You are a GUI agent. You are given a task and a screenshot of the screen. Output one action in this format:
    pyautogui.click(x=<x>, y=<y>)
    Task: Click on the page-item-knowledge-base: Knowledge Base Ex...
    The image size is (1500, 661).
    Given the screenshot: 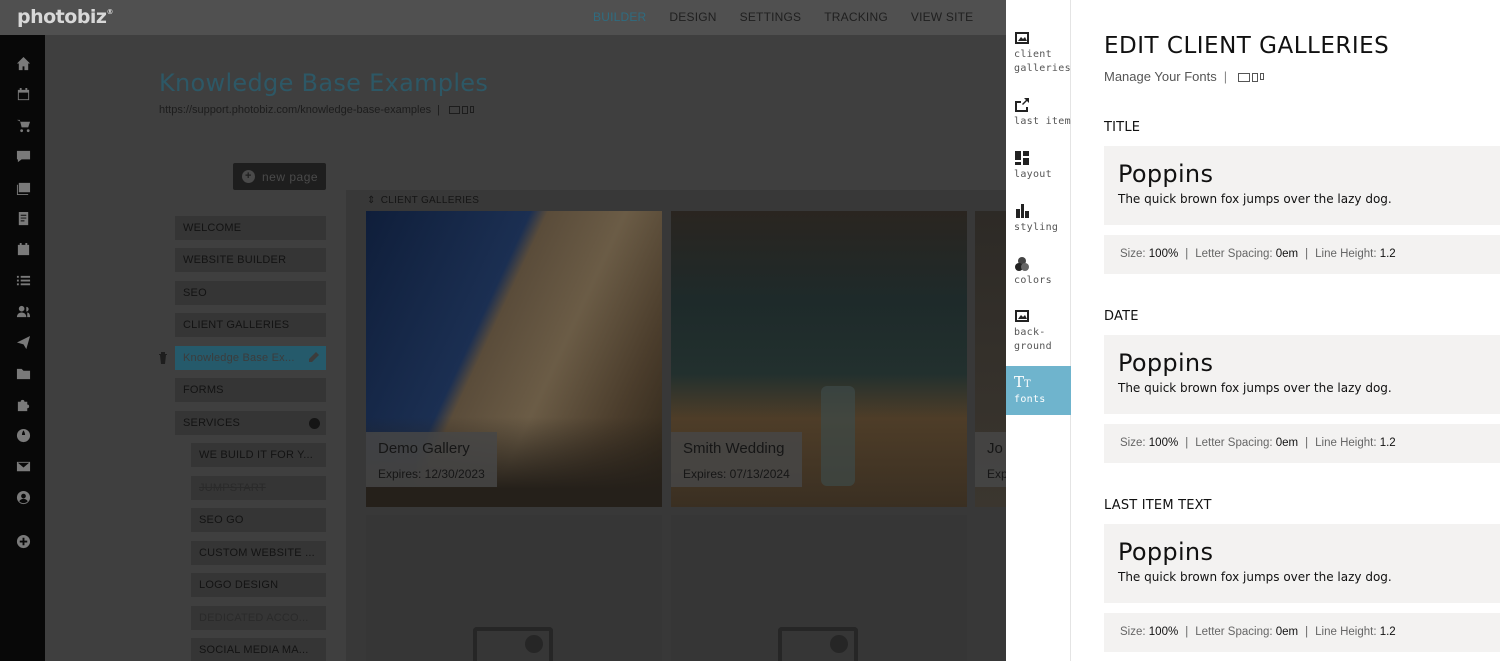 What is the action you would take?
    pyautogui.click(x=250, y=358)
    